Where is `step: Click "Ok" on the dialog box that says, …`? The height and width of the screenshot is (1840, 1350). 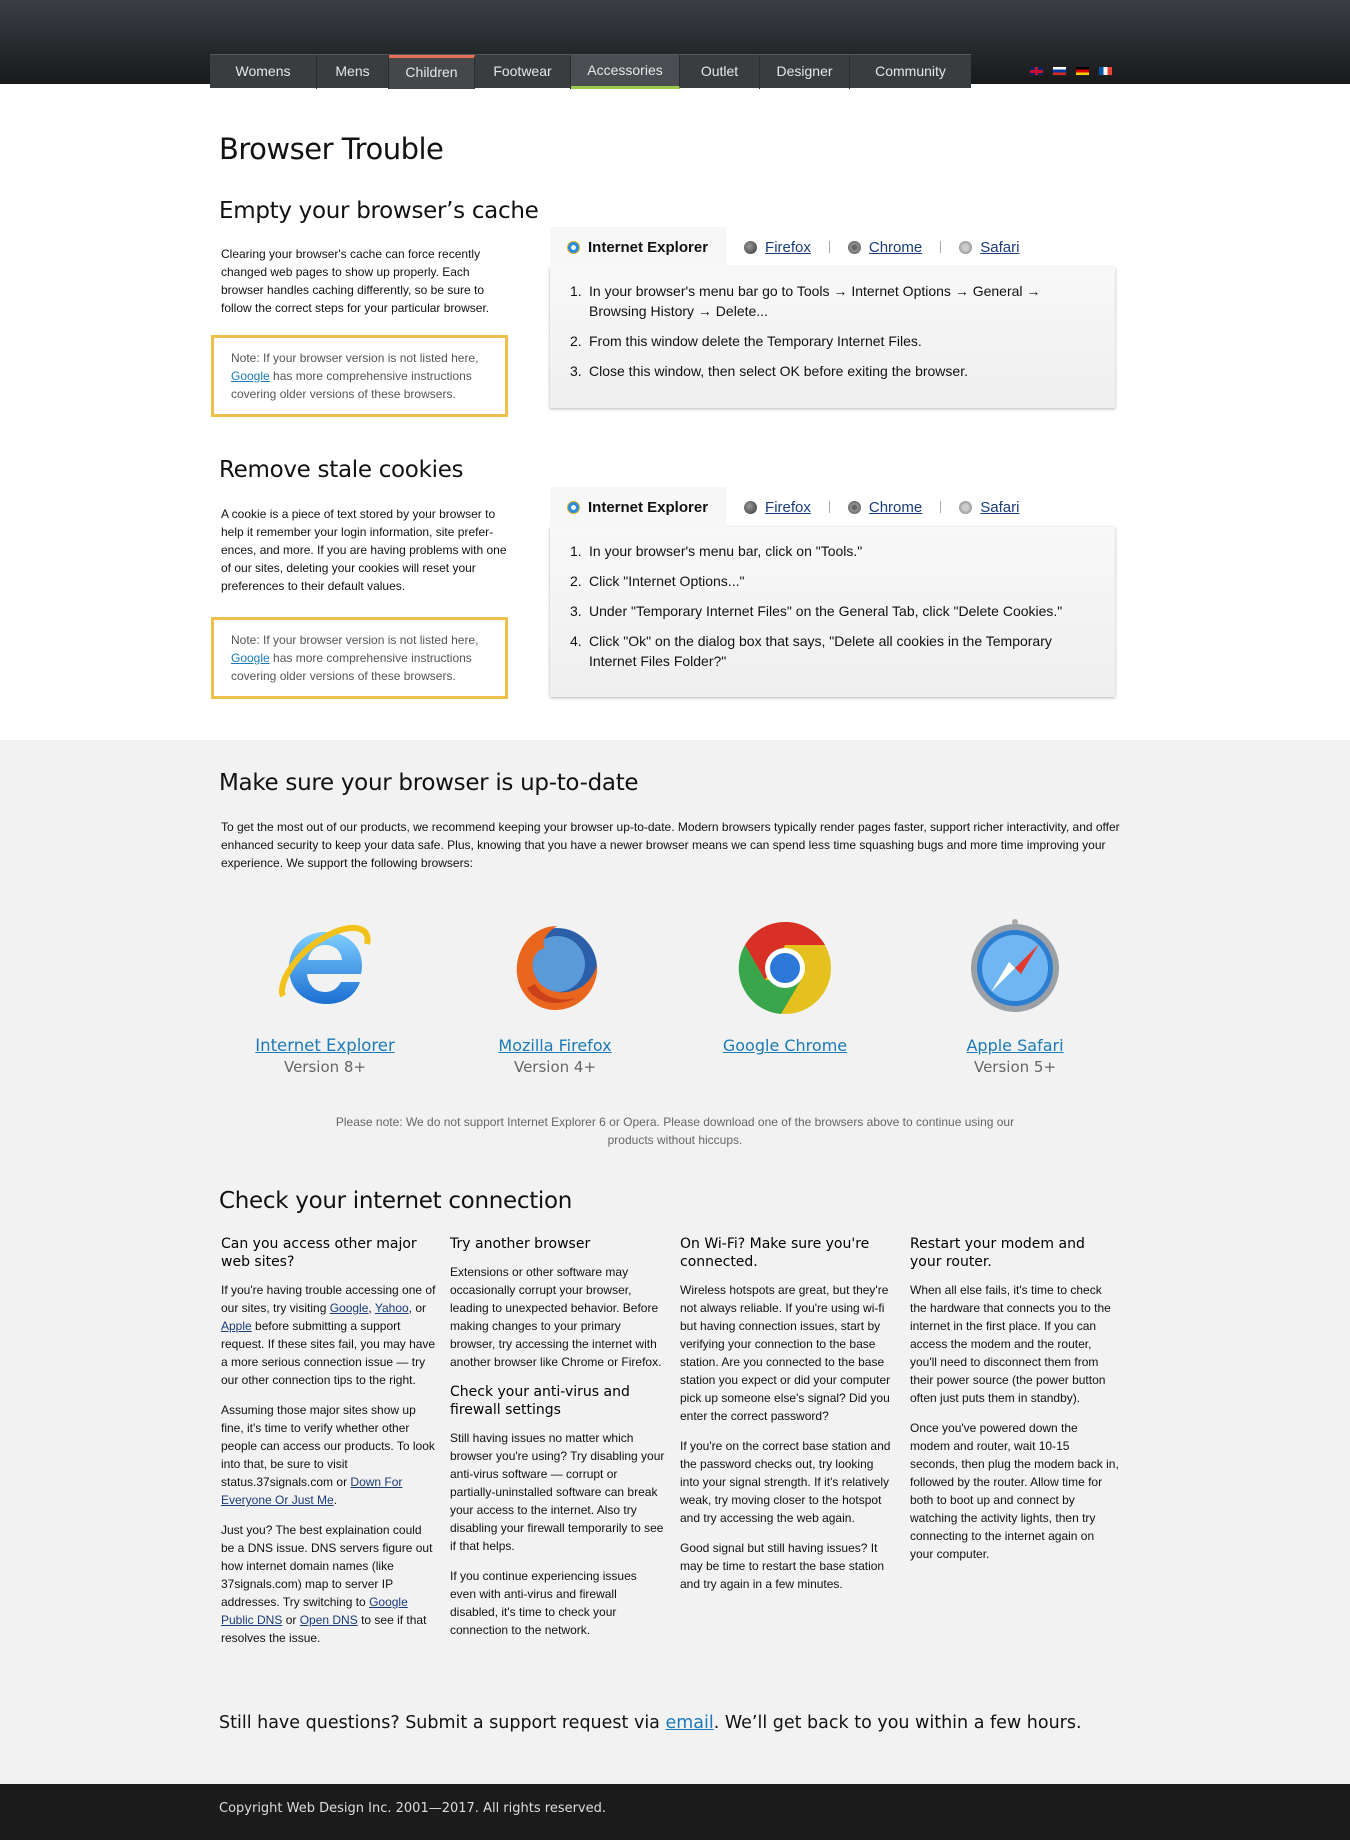 step: Click "Ok" on the dialog box that says, … is located at coordinates (811, 650).